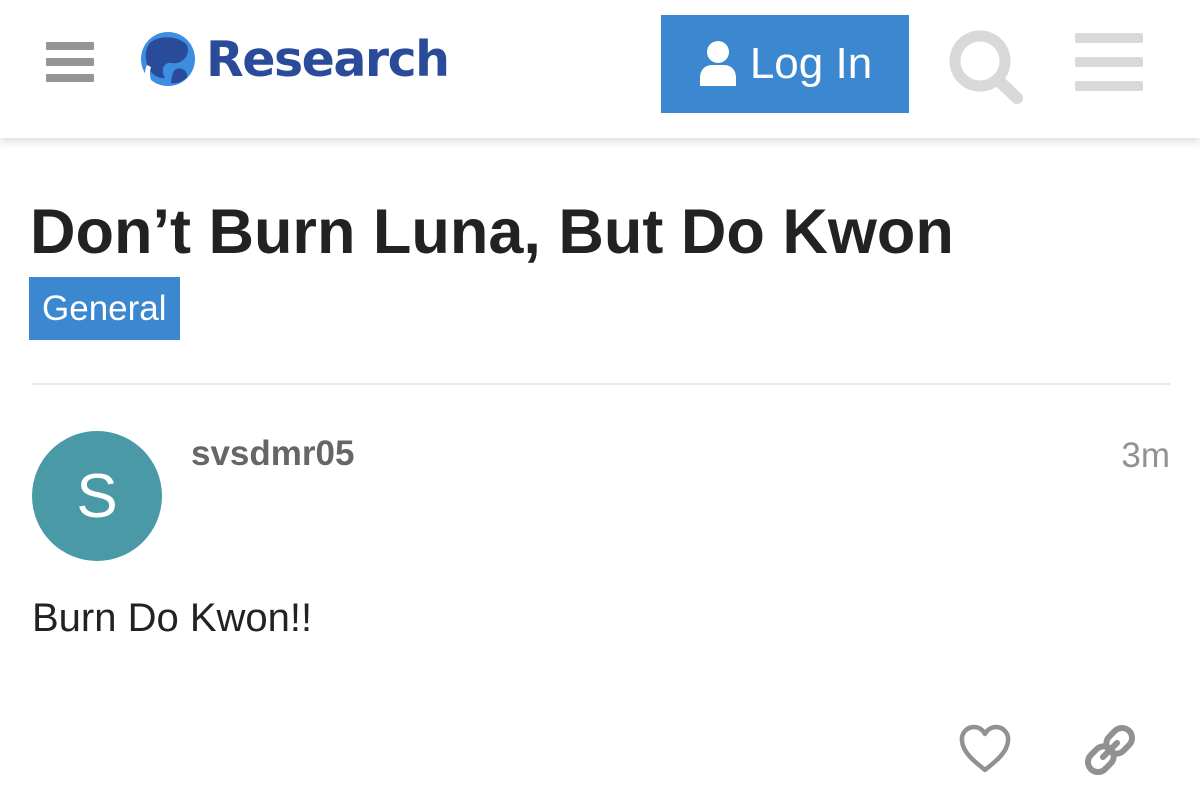 The height and width of the screenshot is (805, 1200). Describe the element at coordinates (70, 62) in the screenshot. I see `menu-toggle-left` at that location.